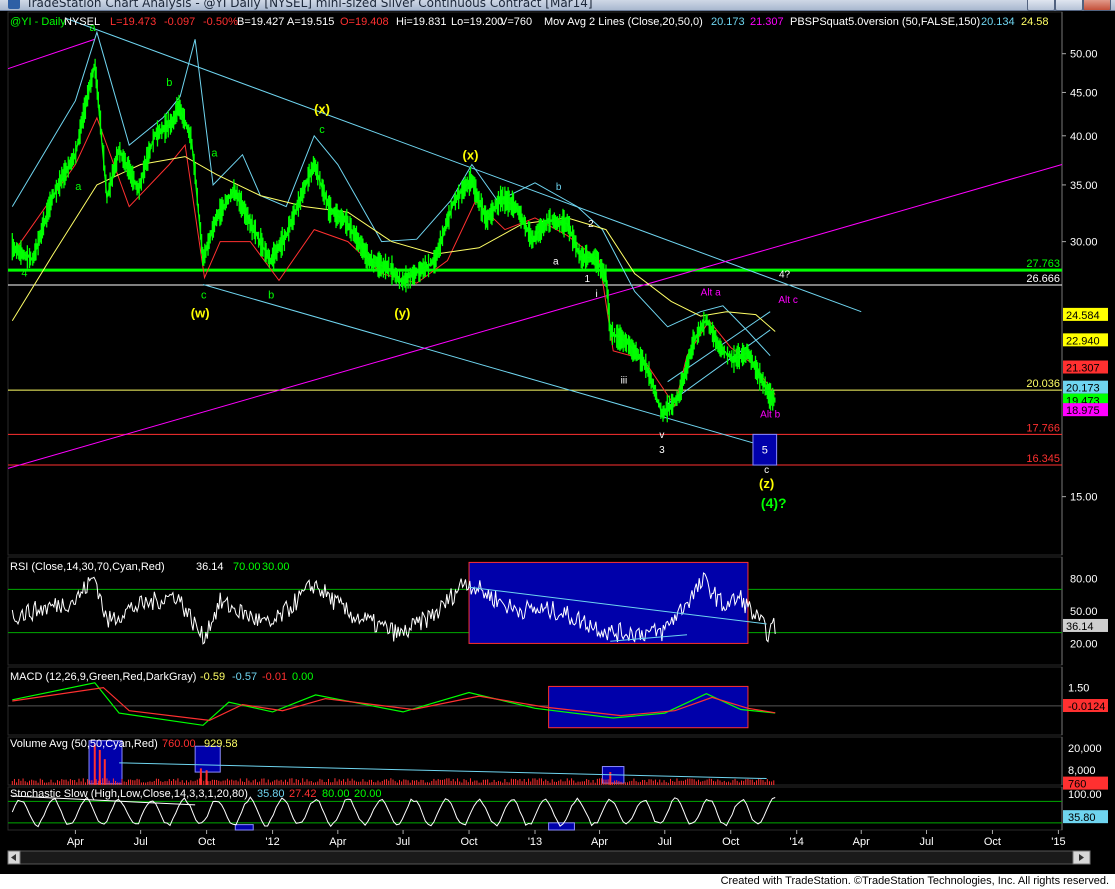 Image resolution: width=1115 pixels, height=889 pixels. Describe the element at coordinates (212, 677) in the screenshot. I see `macd-last-value: -0.59` at that location.